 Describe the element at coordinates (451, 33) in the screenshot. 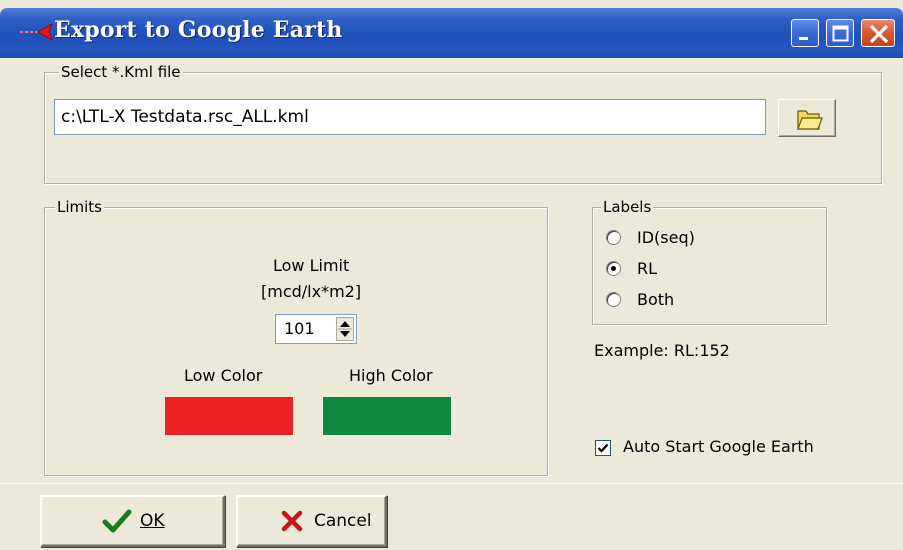

I see `title-bar: Export to Google Earth` at that location.